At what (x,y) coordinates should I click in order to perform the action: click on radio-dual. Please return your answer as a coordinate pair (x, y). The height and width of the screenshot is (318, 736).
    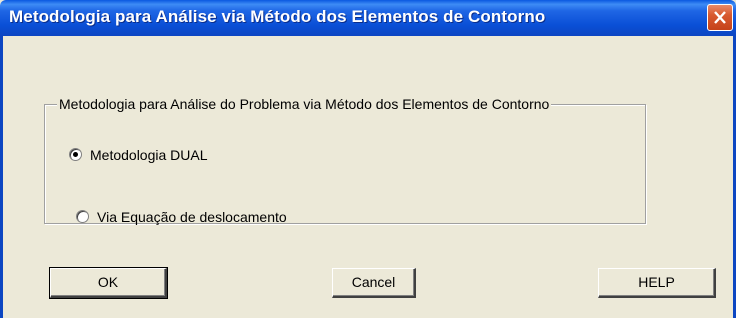
    Looking at the image, I should click on (75, 154).